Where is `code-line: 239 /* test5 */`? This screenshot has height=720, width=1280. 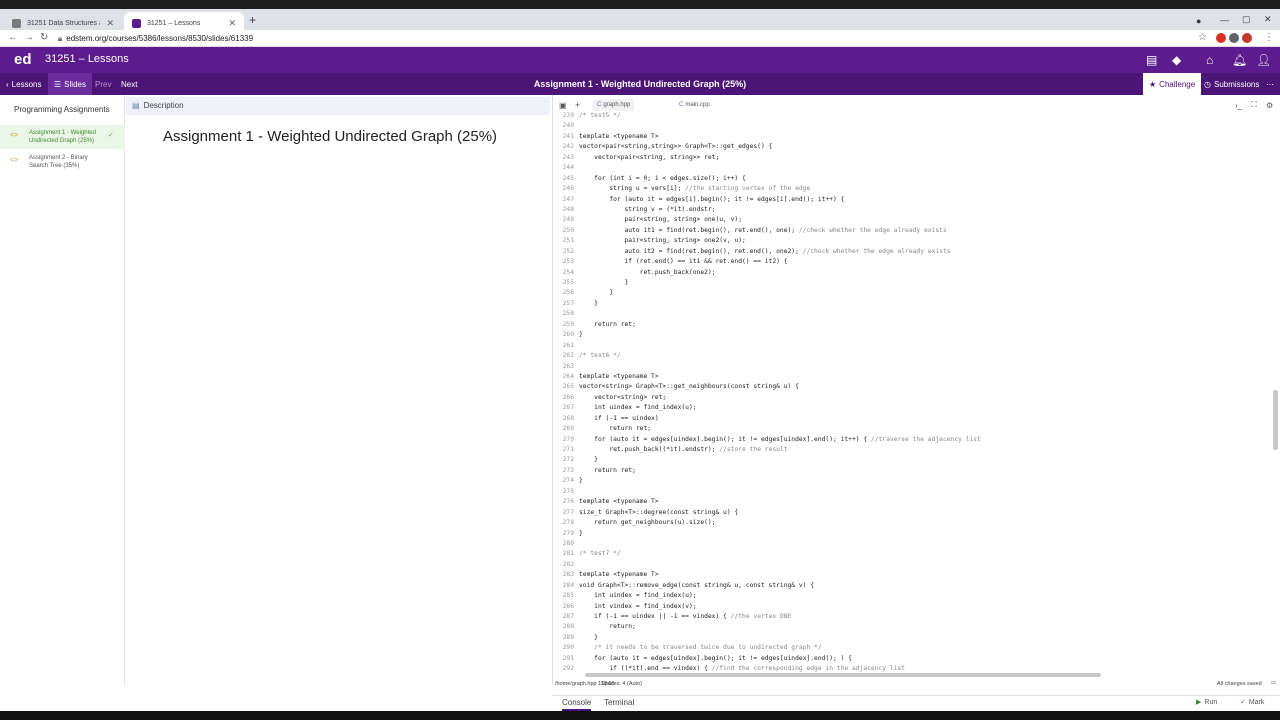 code-line: 239 /* test5 */ is located at coordinates (913, 116).